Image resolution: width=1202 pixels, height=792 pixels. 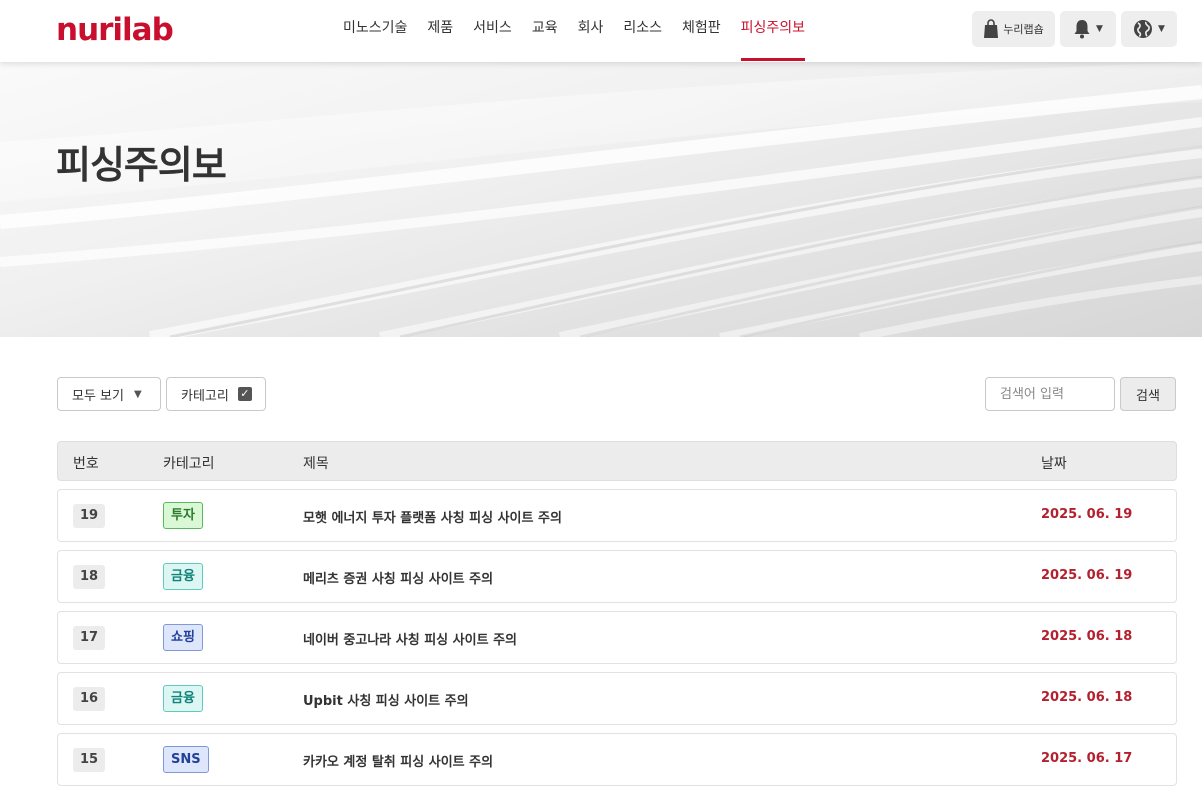 I want to click on language-button: ▼, so click(x=1149, y=29).